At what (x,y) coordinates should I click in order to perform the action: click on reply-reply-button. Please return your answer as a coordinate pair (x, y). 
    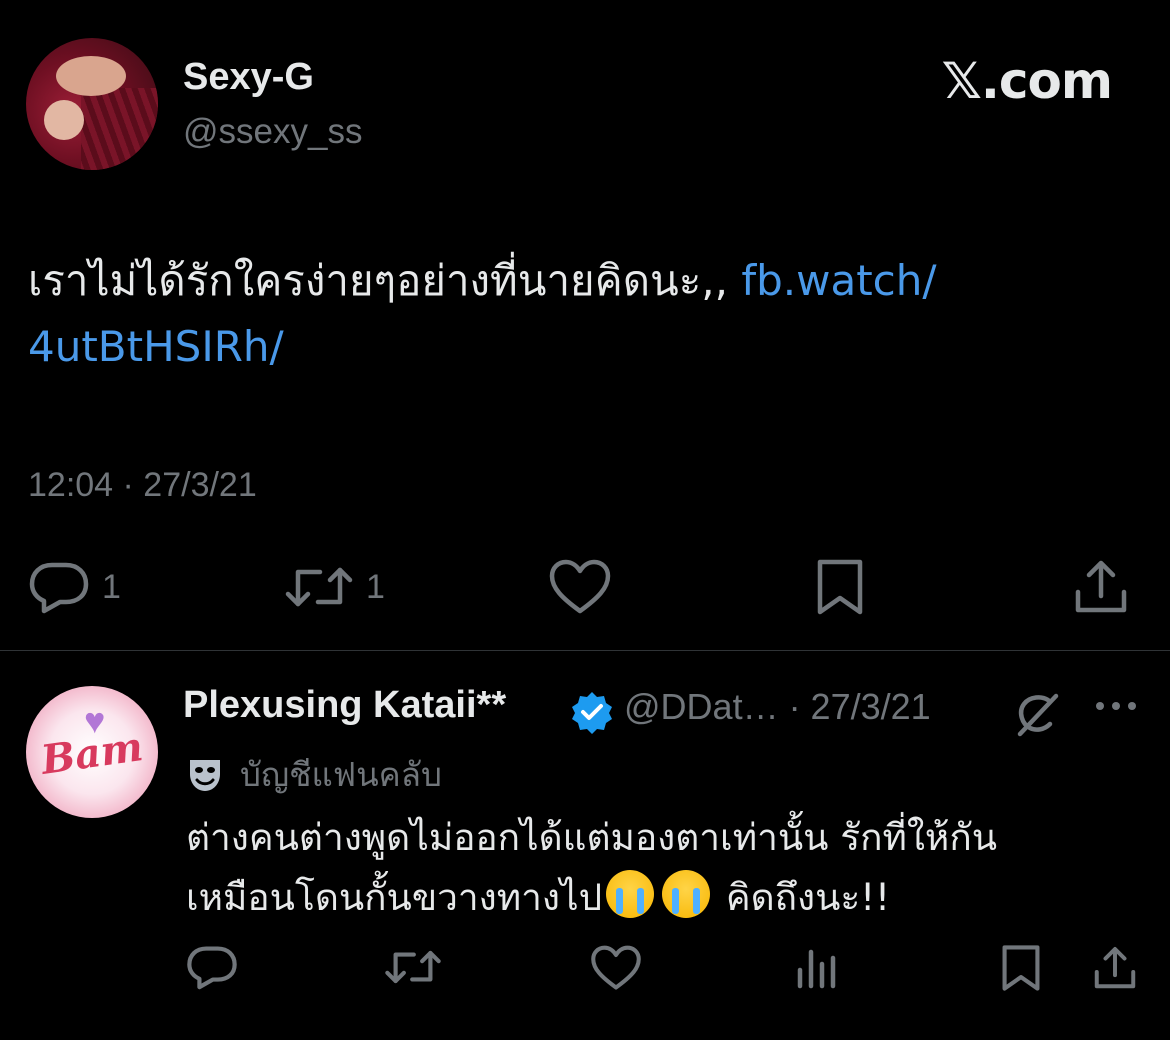
    Looking at the image, I should click on (212, 967).